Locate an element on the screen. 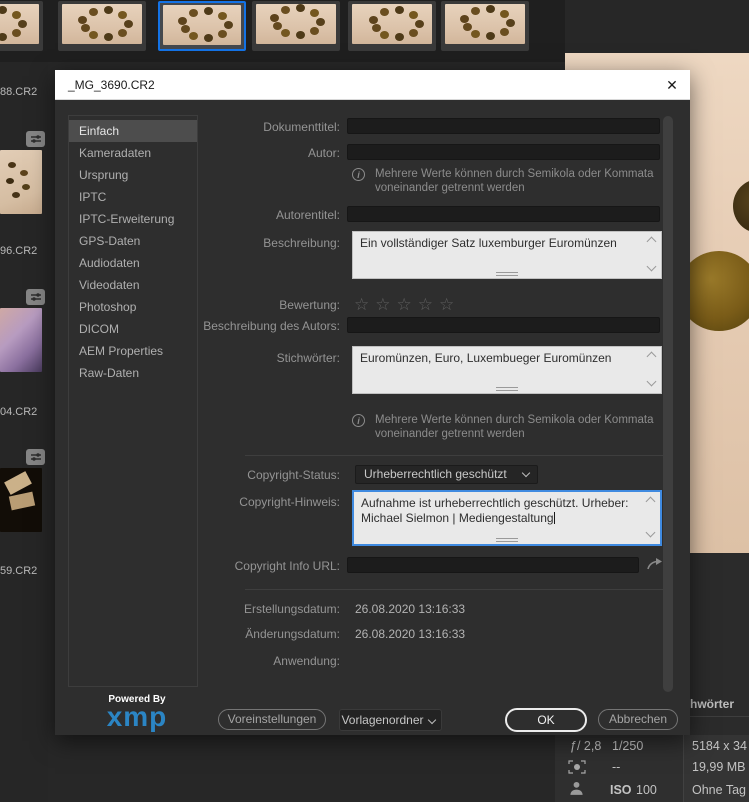  label-dokumenttitel: Dokumenttitel: is located at coordinates (301, 127).